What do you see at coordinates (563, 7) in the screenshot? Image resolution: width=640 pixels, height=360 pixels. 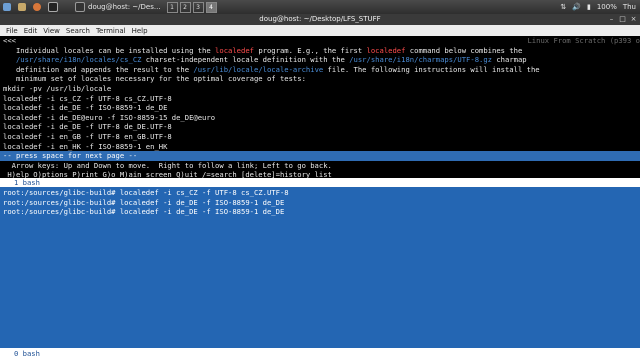 I see `network-icon: ⇅` at bounding box center [563, 7].